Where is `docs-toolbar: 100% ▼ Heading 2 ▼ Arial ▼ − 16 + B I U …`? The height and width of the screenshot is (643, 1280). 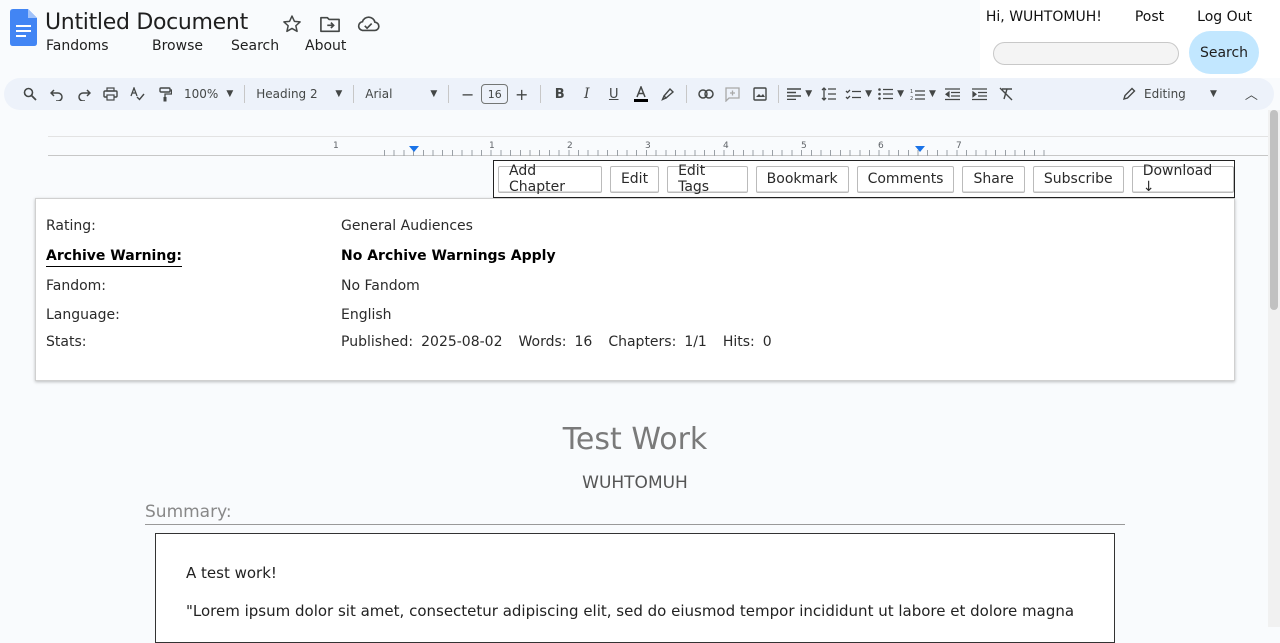 docs-toolbar: 100% ▼ Heading 2 ▼ Arial ▼ − 16 + B I U … is located at coordinates (639, 94).